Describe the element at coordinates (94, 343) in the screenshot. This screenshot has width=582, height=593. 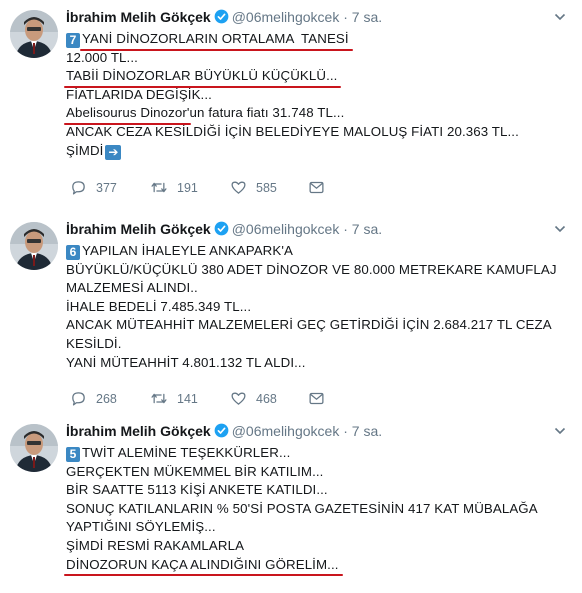
I see `tweet-line: KESİLDİ.` at that location.